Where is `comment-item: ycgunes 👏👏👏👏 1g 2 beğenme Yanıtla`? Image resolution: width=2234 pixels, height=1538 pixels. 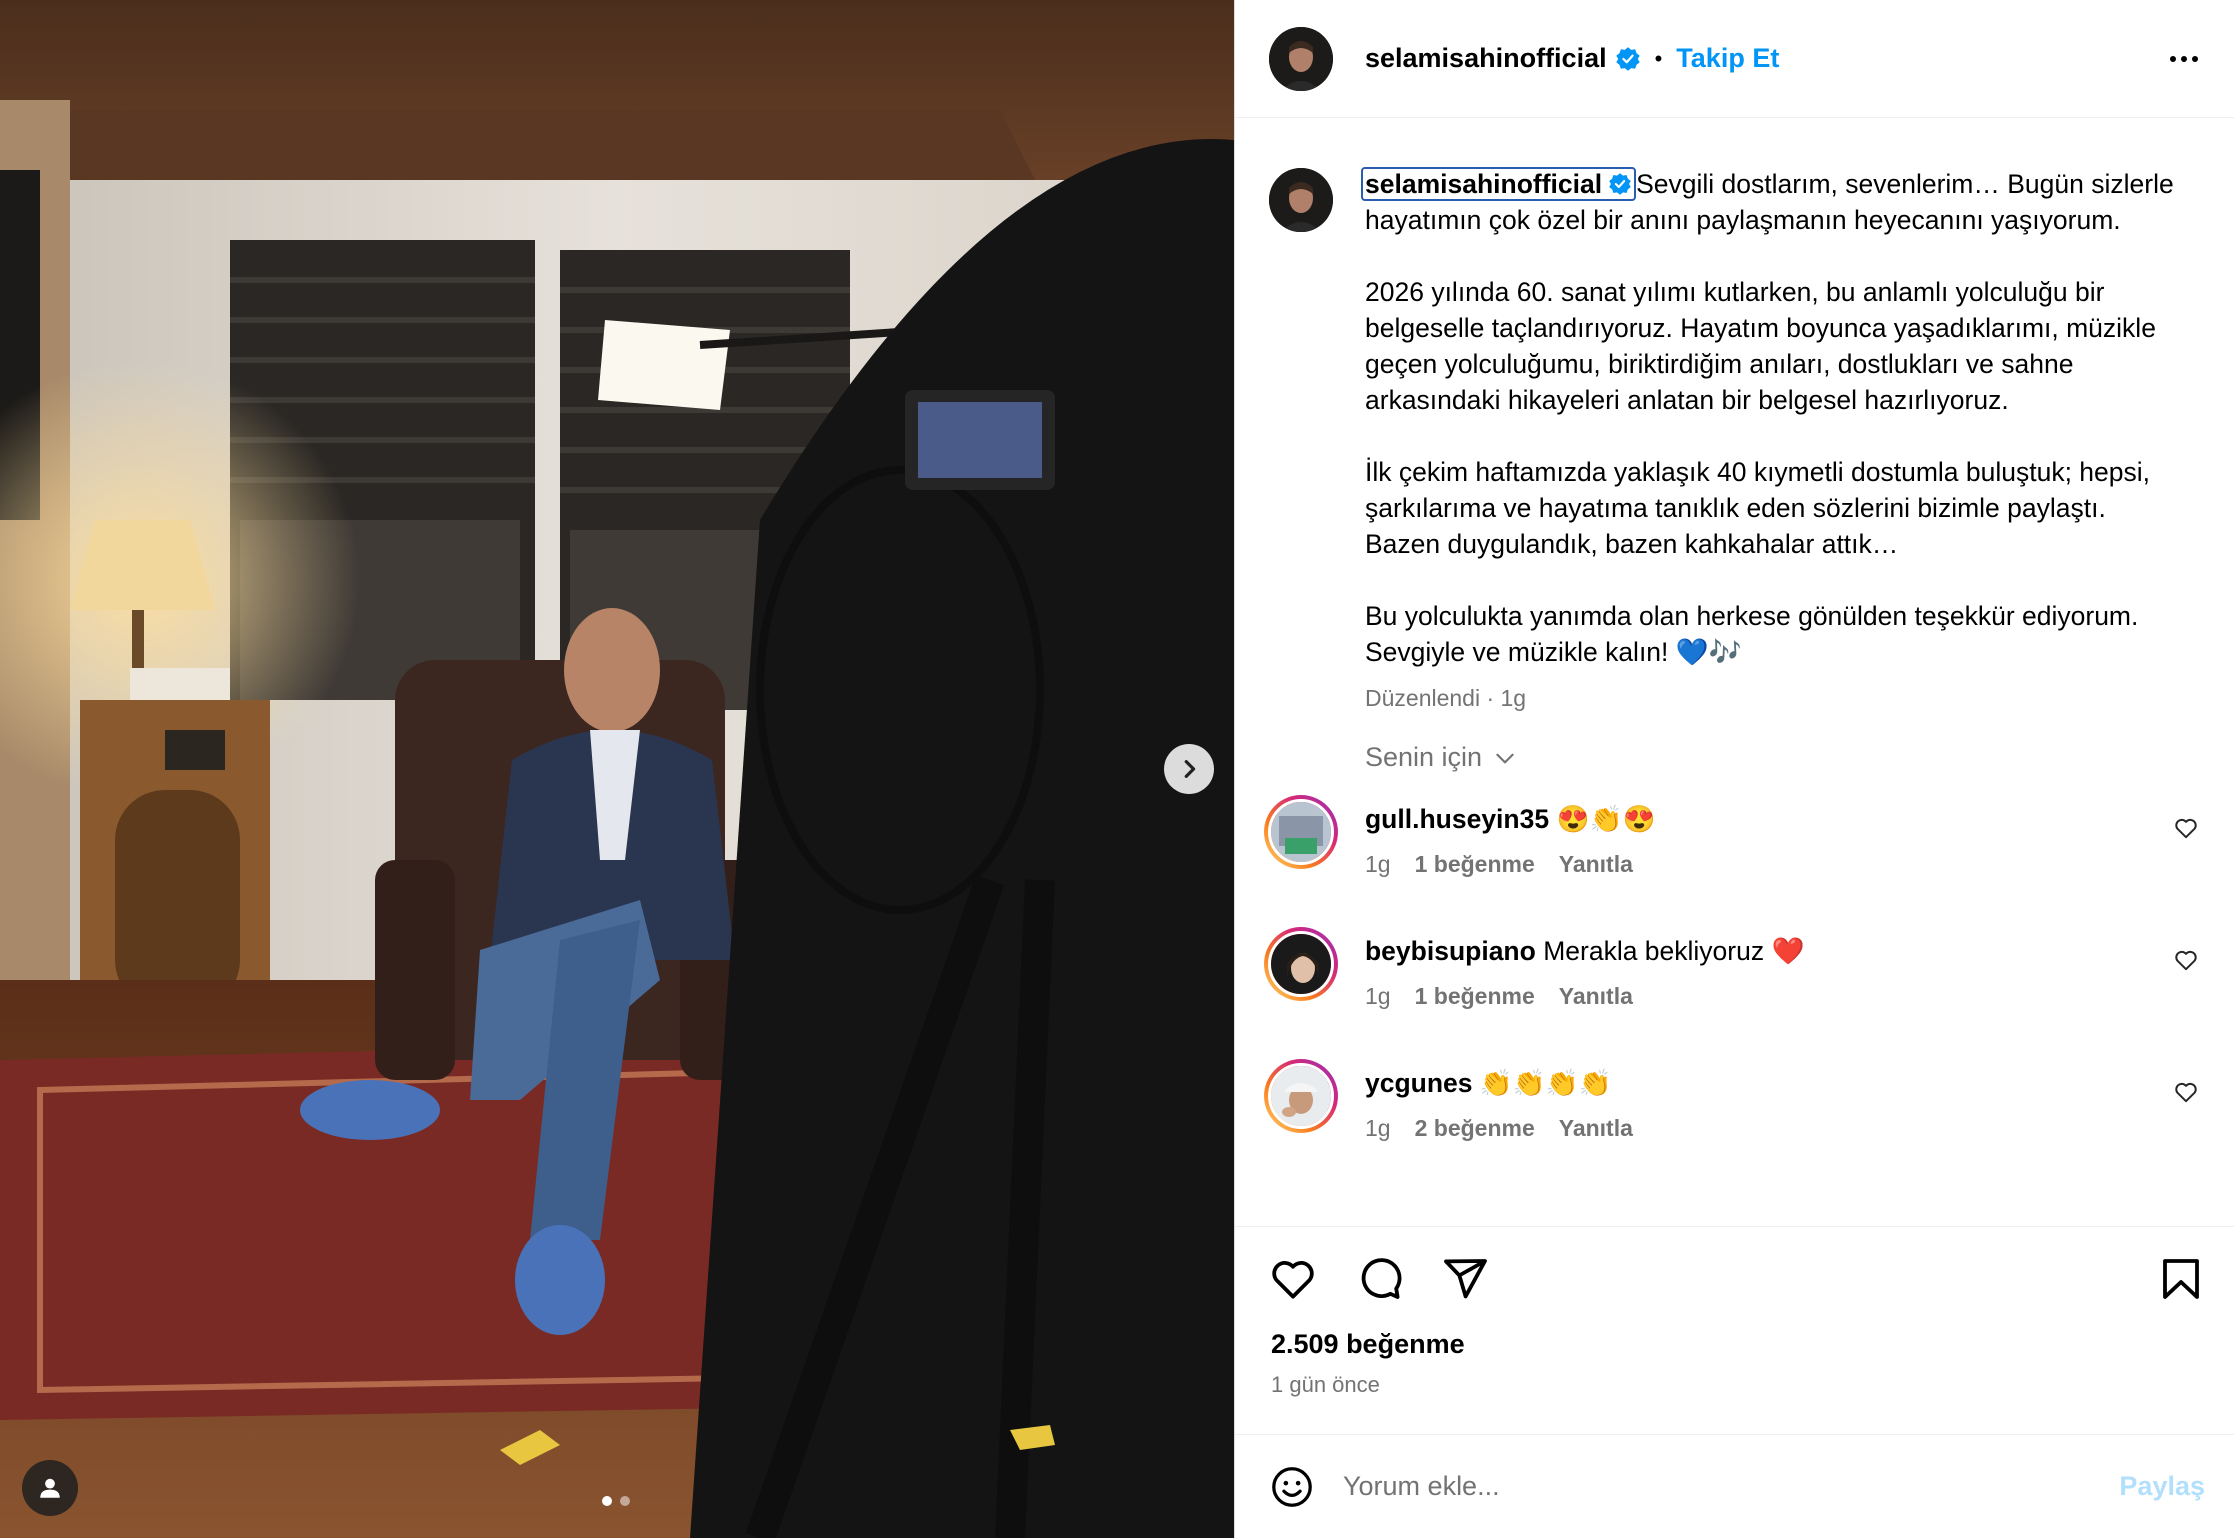 comment-item: ycgunes 👏👏👏👏 1g 2 beğenme Yanıtla is located at coordinates (1734, 1125).